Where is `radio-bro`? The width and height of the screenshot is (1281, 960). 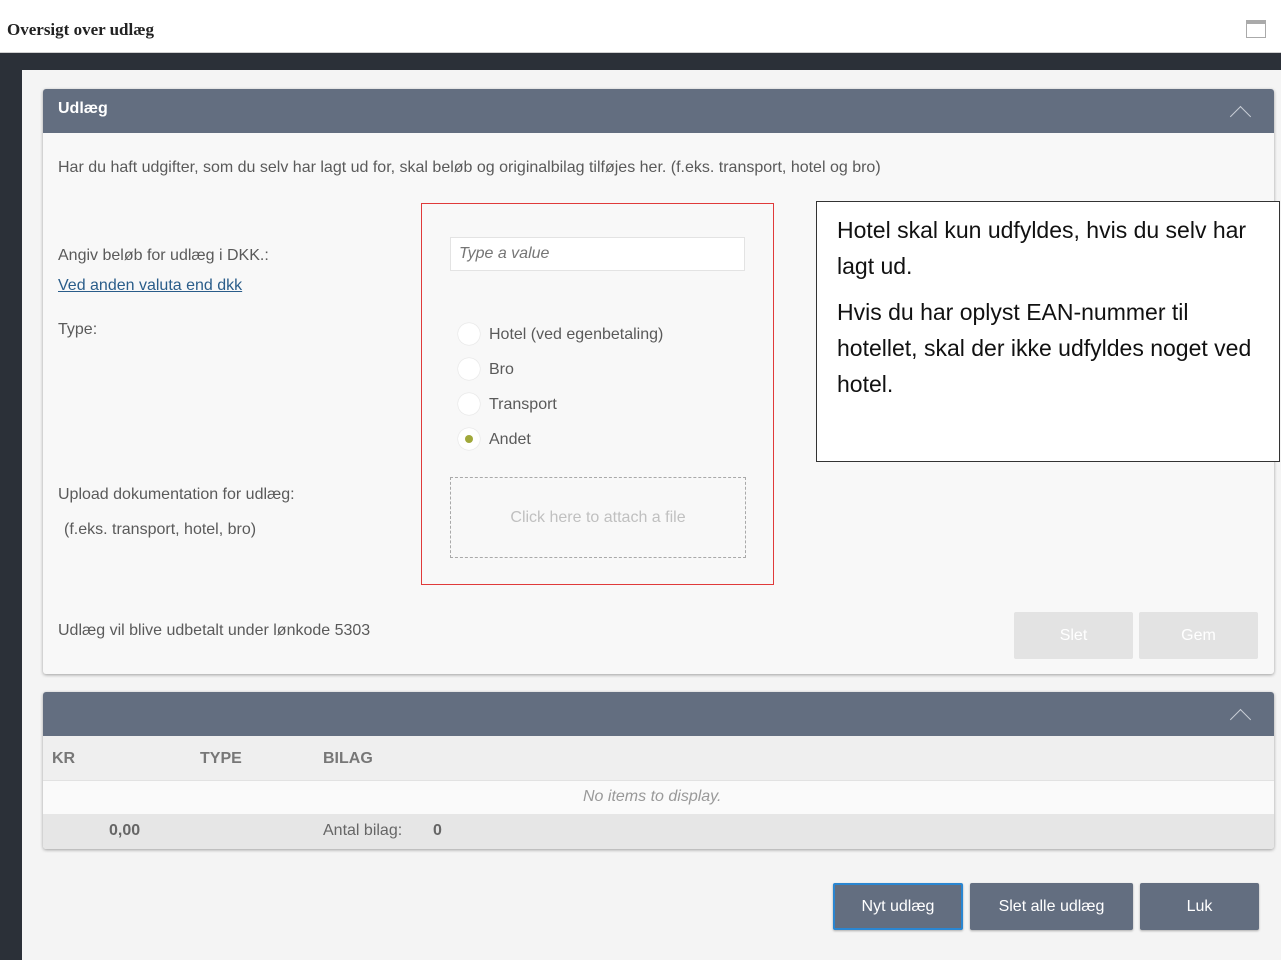 radio-bro is located at coordinates (469, 369).